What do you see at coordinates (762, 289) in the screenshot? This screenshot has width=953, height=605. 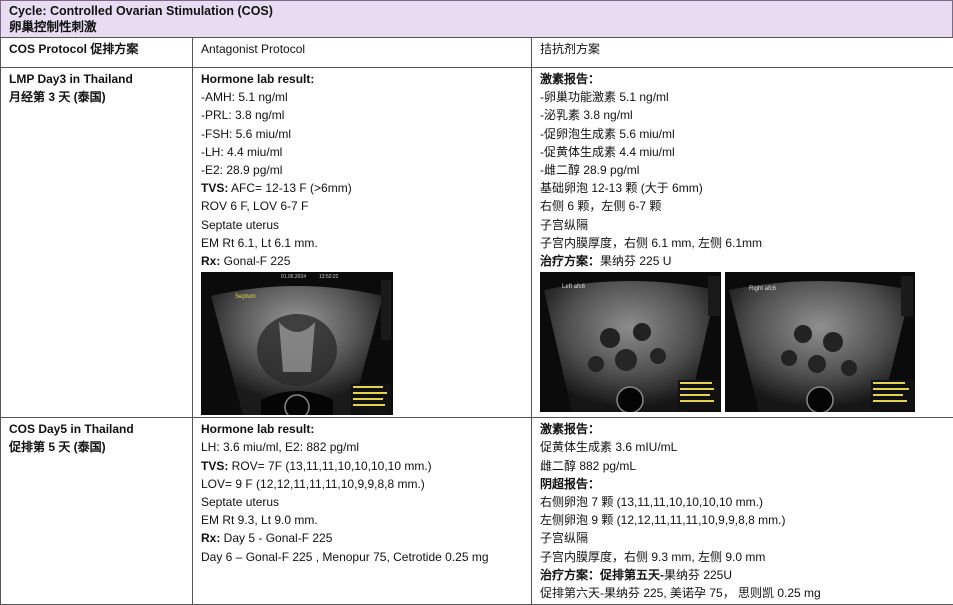 I see `ultrasound-label: Right afc6` at bounding box center [762, 289].